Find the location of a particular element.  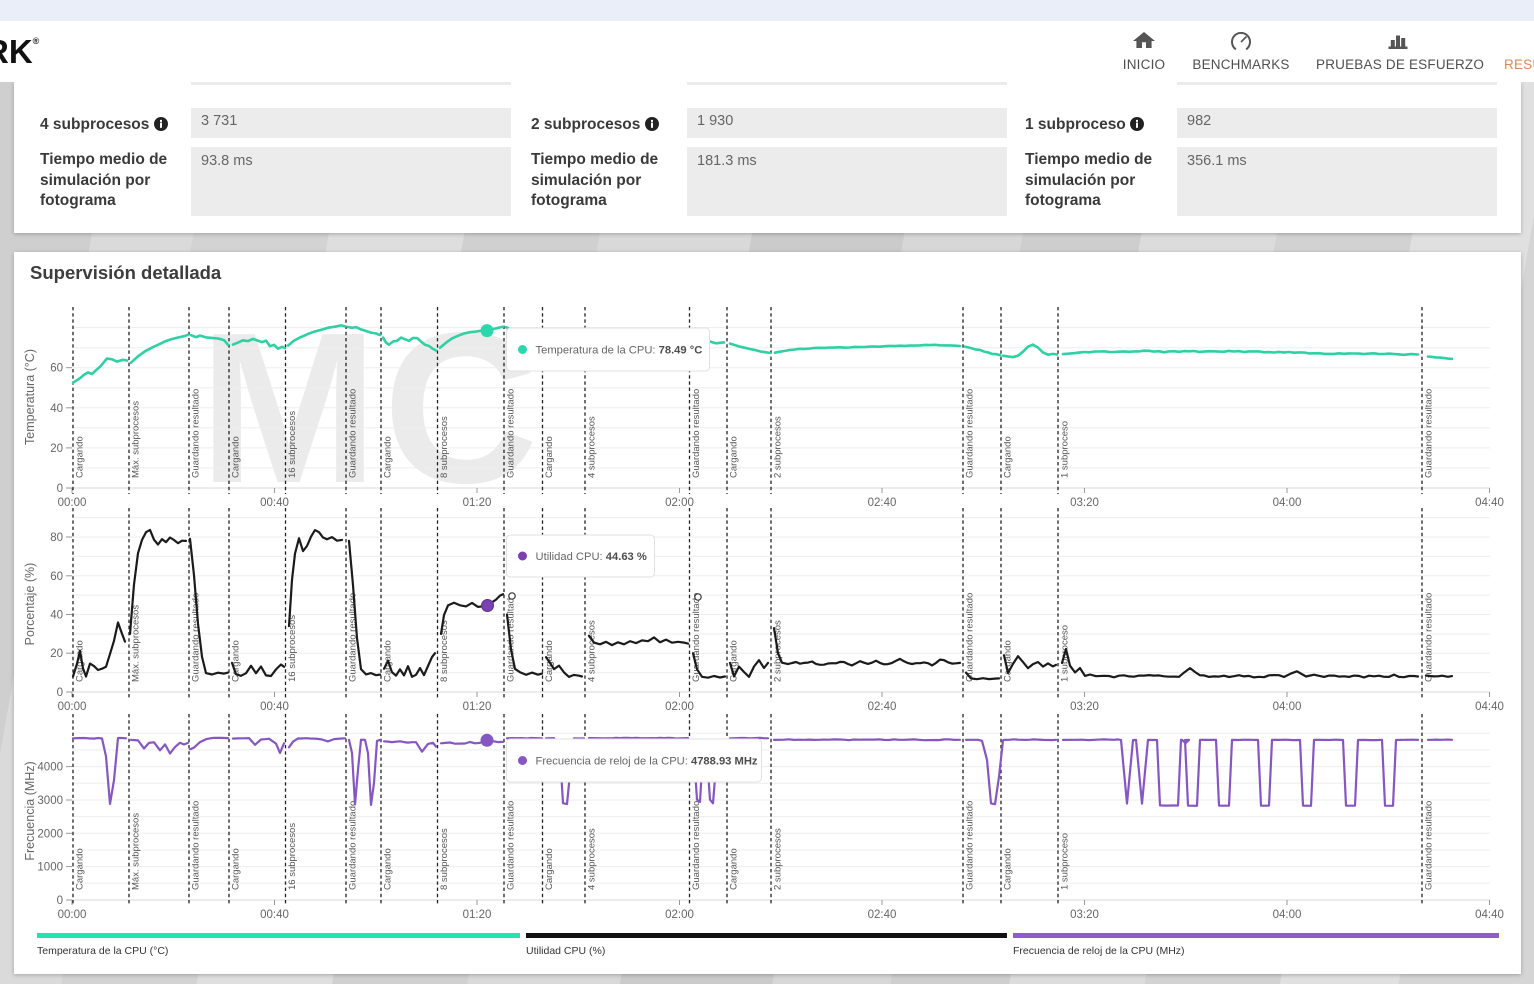

svg-text: Temperatura (°C) is located at coordinates (30, 397).